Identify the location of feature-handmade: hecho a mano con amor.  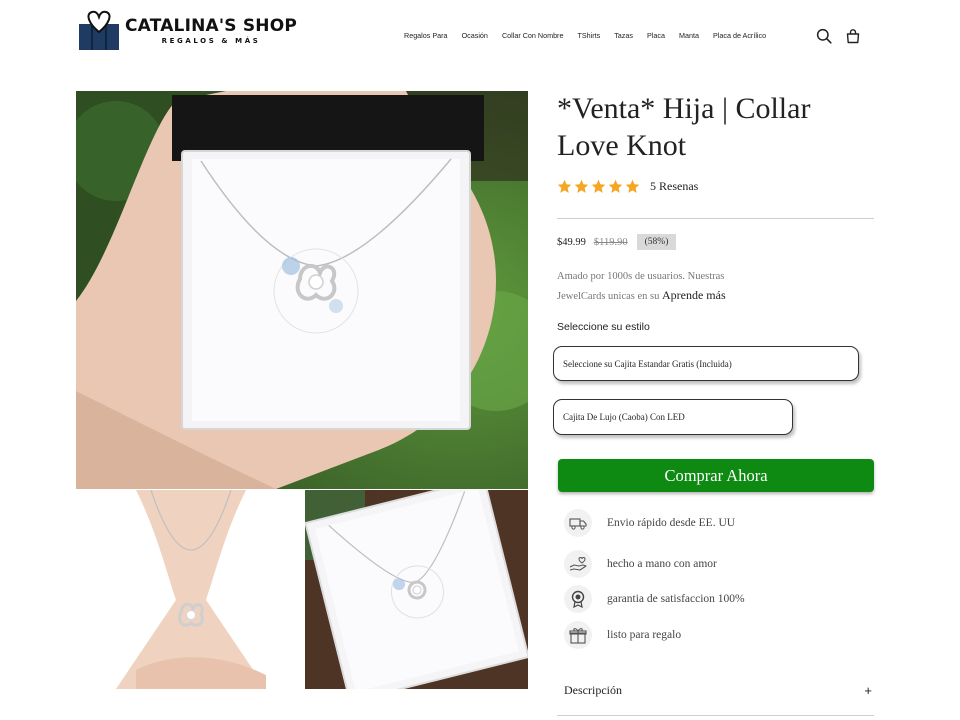
(640, 564).